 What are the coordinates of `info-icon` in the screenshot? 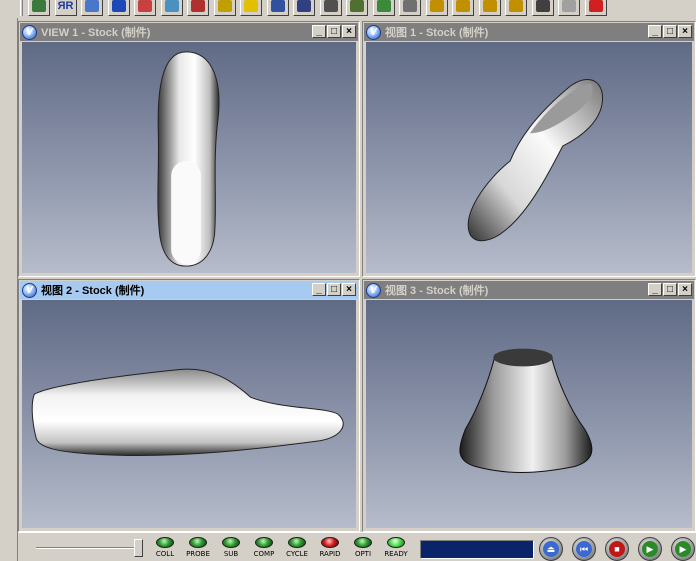 It's located at (118, 8).